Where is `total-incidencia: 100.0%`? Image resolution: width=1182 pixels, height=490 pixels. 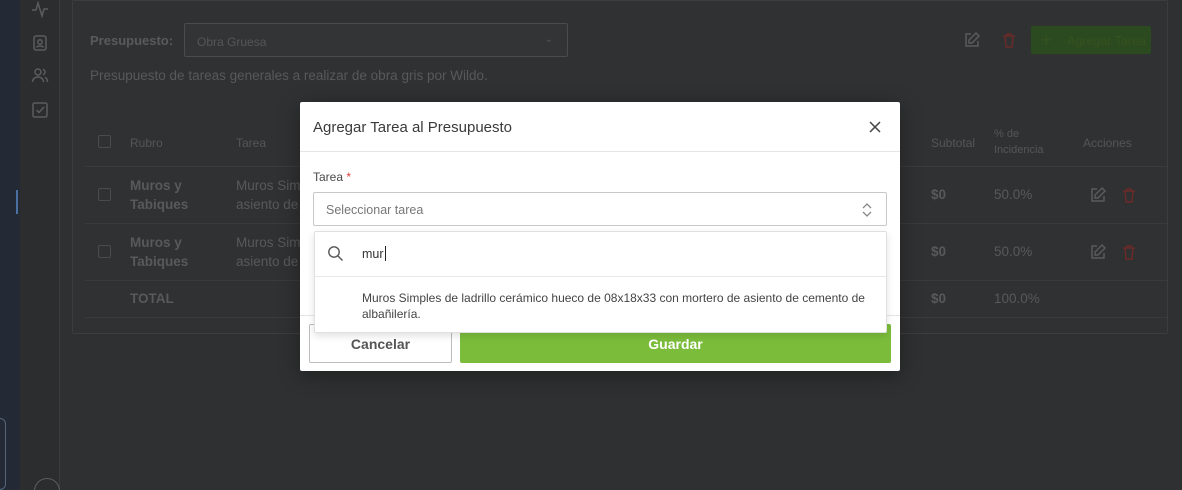 total-incidencia: 100.0% is located at coordinates (1017, 298).